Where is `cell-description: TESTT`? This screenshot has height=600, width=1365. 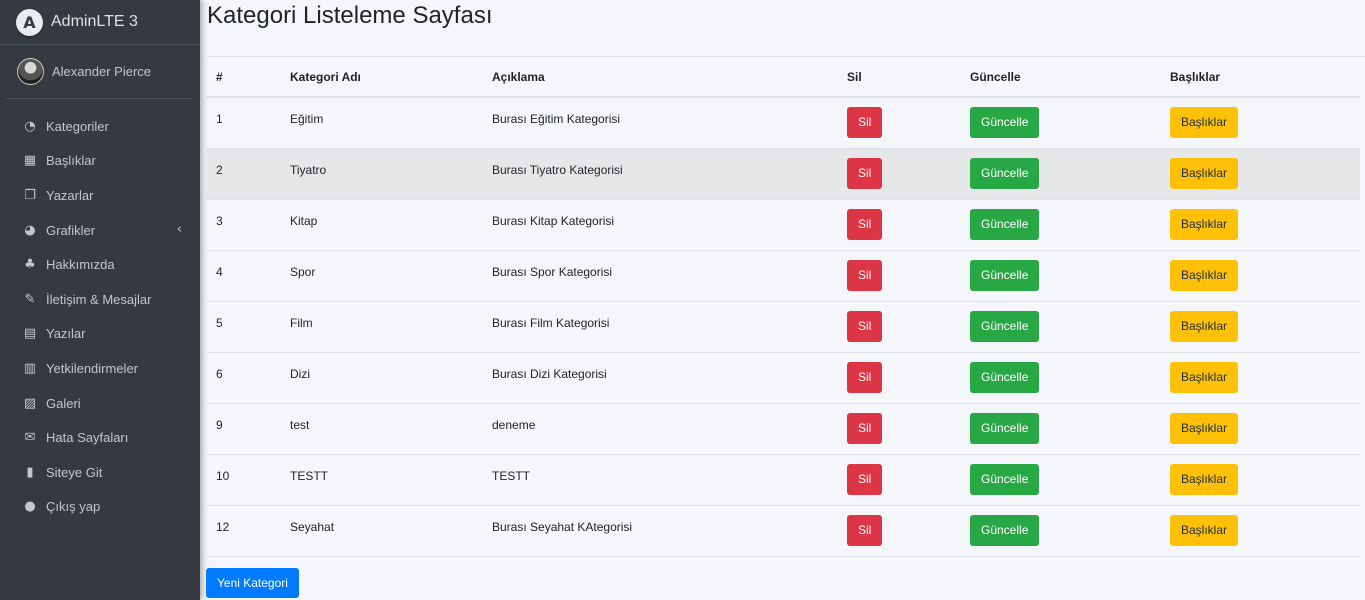
cell-description: TESTT is located at coordinates (659, 480).